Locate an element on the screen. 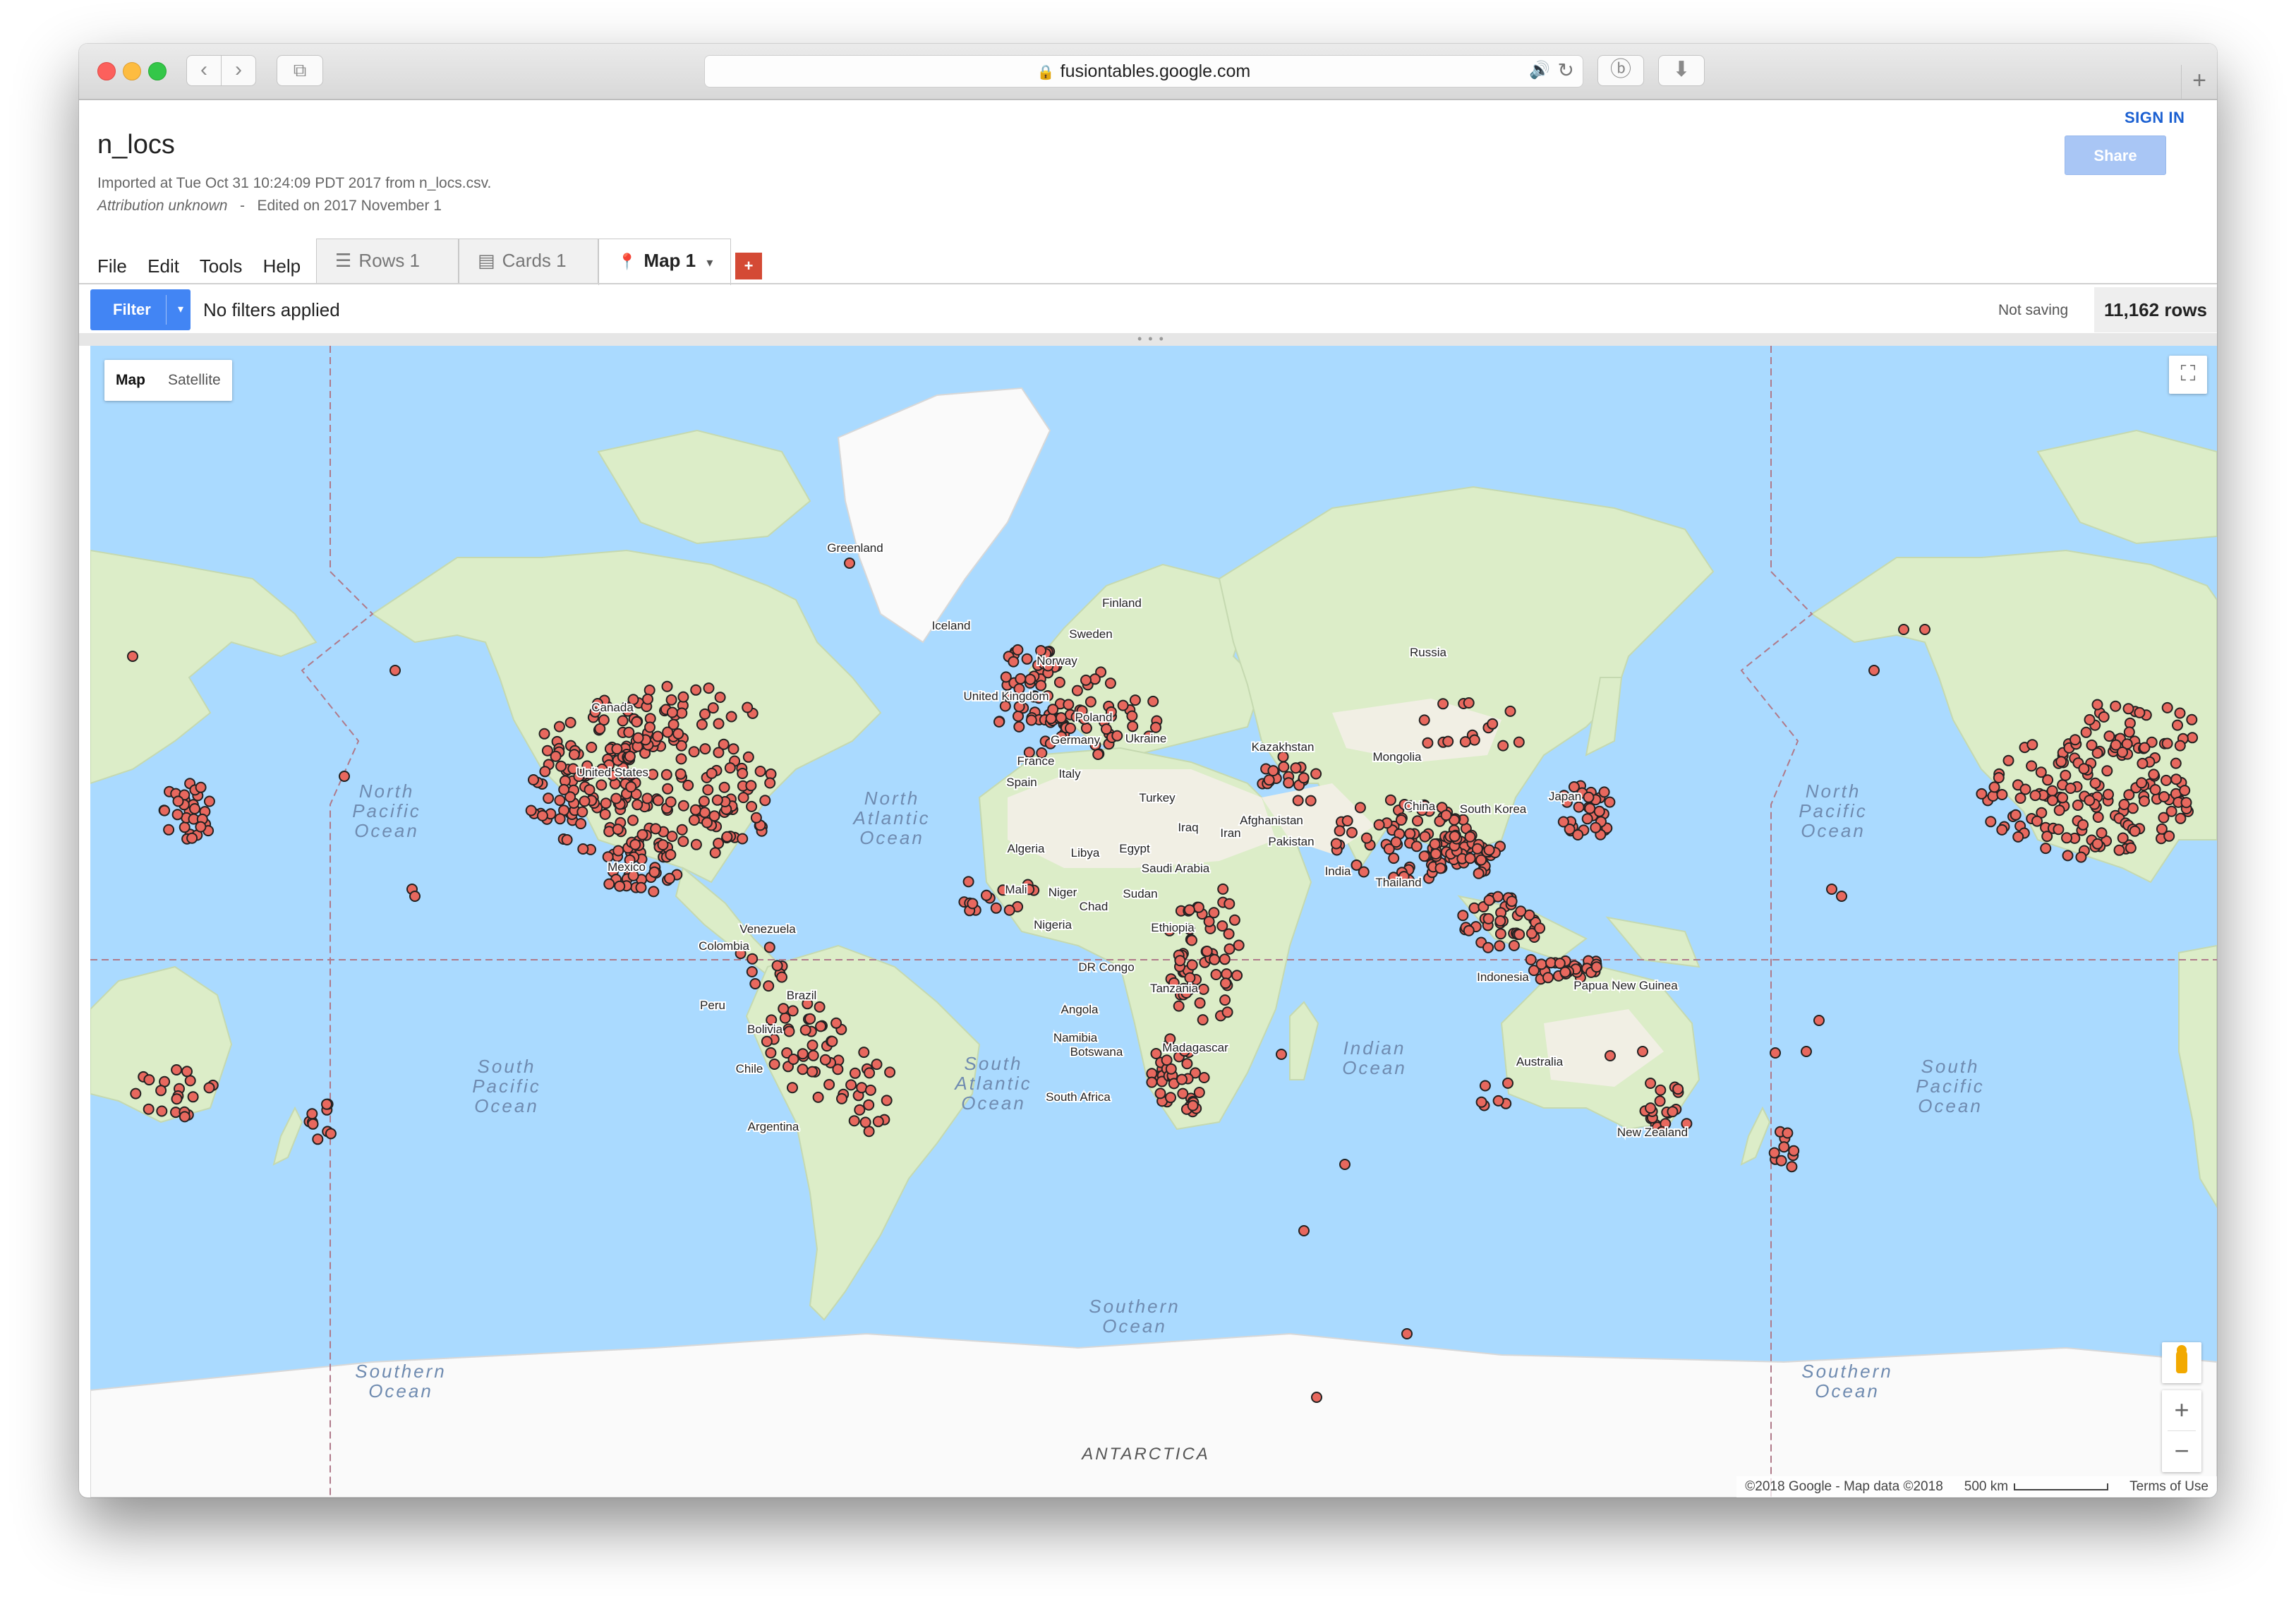  close-window-button is located at coordinates (106, 71).